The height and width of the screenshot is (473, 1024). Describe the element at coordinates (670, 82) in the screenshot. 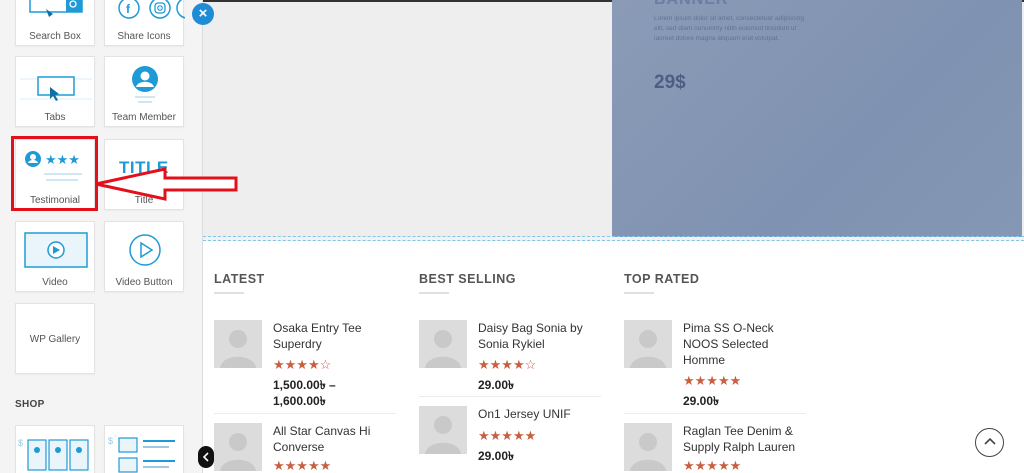

I see `banner-price: 29$` at that location.